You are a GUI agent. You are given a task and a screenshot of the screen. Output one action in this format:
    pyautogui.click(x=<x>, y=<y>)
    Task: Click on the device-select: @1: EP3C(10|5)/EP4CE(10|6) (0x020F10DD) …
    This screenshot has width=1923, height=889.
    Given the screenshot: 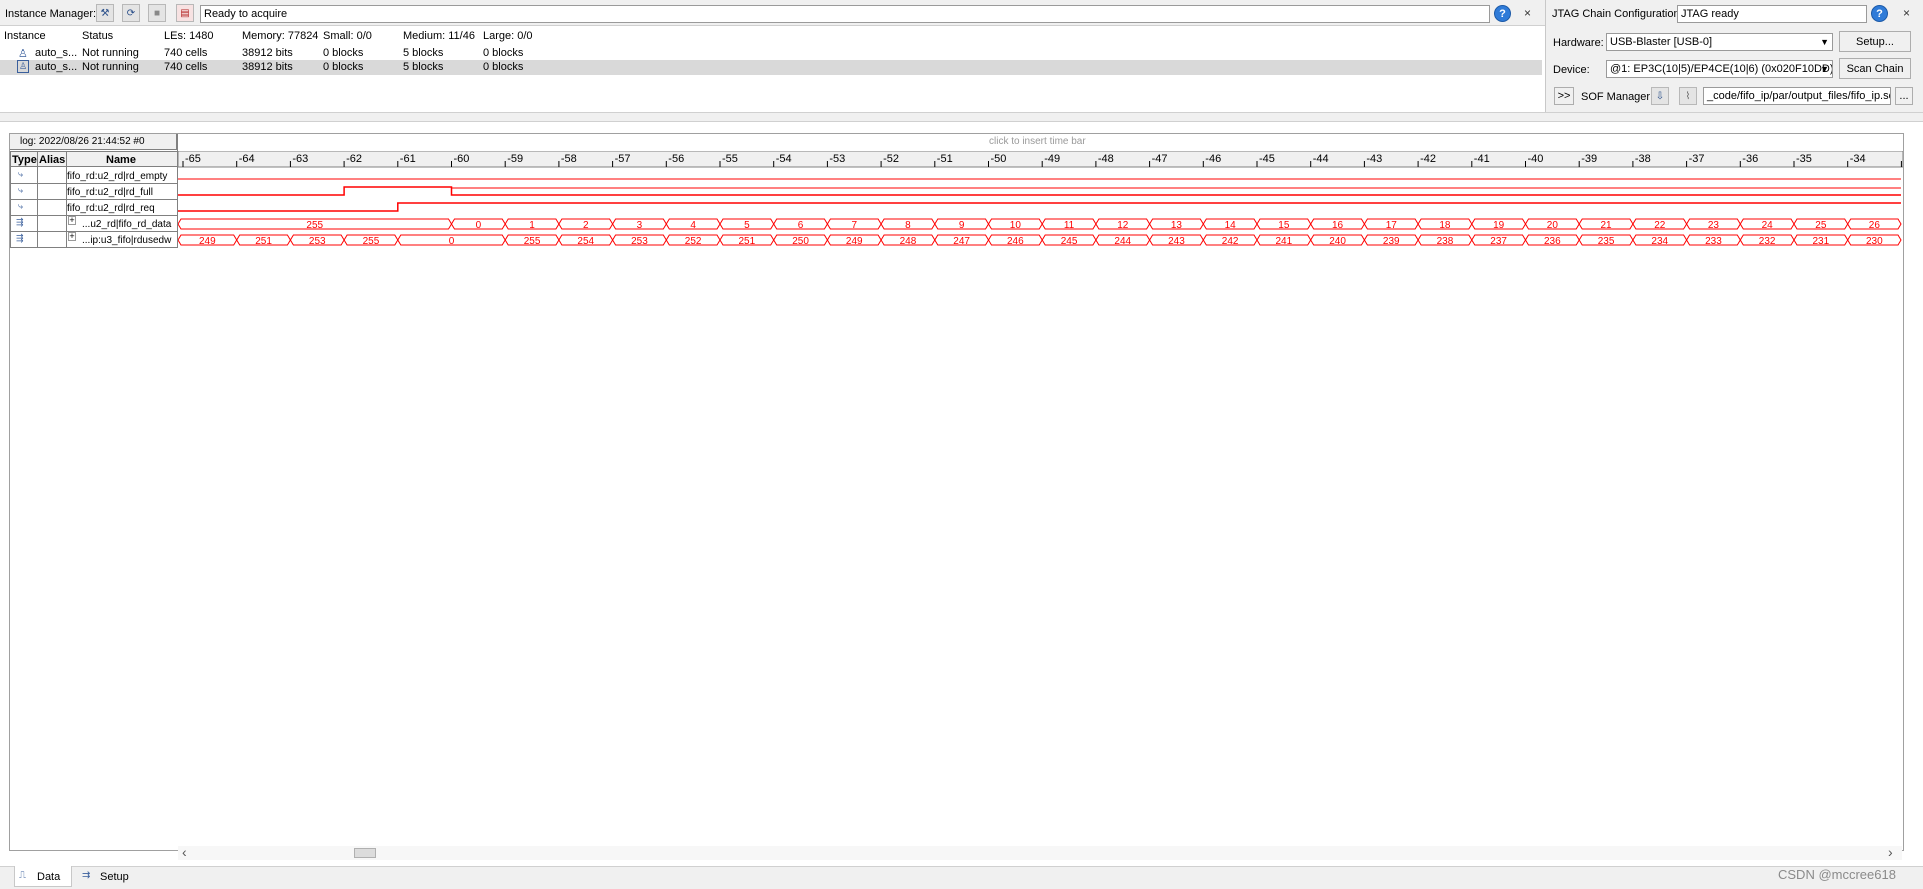 What is the action you would take?
    pyautogui.click(x=1719, y=69)
    